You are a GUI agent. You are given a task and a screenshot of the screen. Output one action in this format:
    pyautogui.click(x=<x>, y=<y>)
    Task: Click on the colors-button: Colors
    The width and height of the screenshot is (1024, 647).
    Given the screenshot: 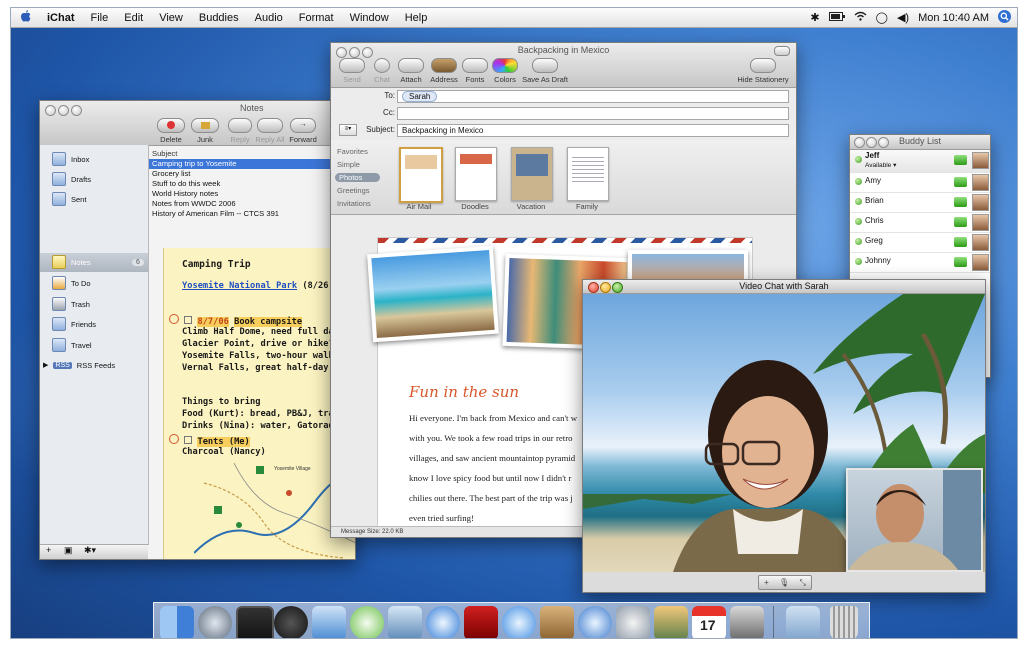 What is the action you would take?
    pyautogui.click(x=505, y=71)
    